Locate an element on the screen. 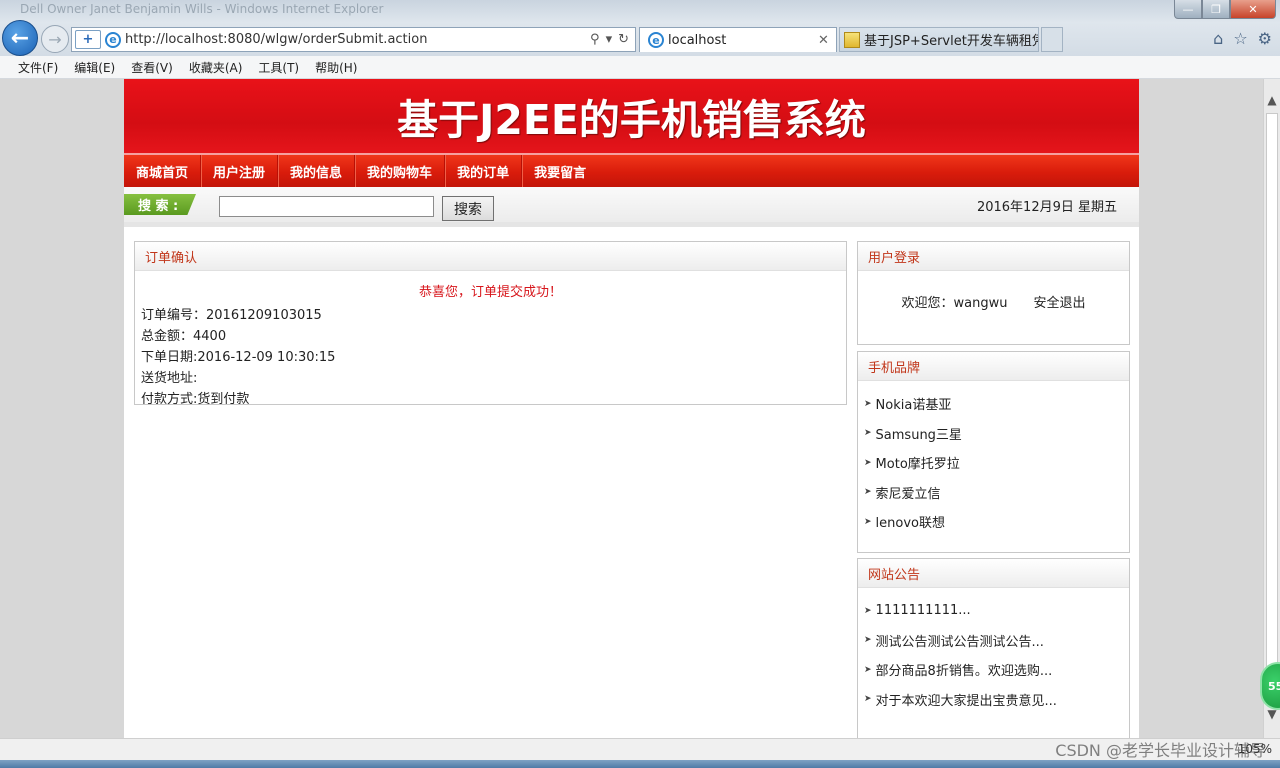 The image size is (1280, 768). scroll-up-icon: ▲ is located at coordinates (1272, 100).